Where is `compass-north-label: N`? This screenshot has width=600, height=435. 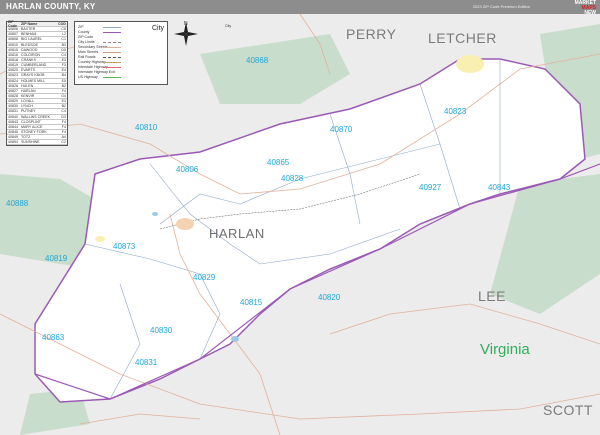
compass-north-label: N is located at coordinates (186, 24).